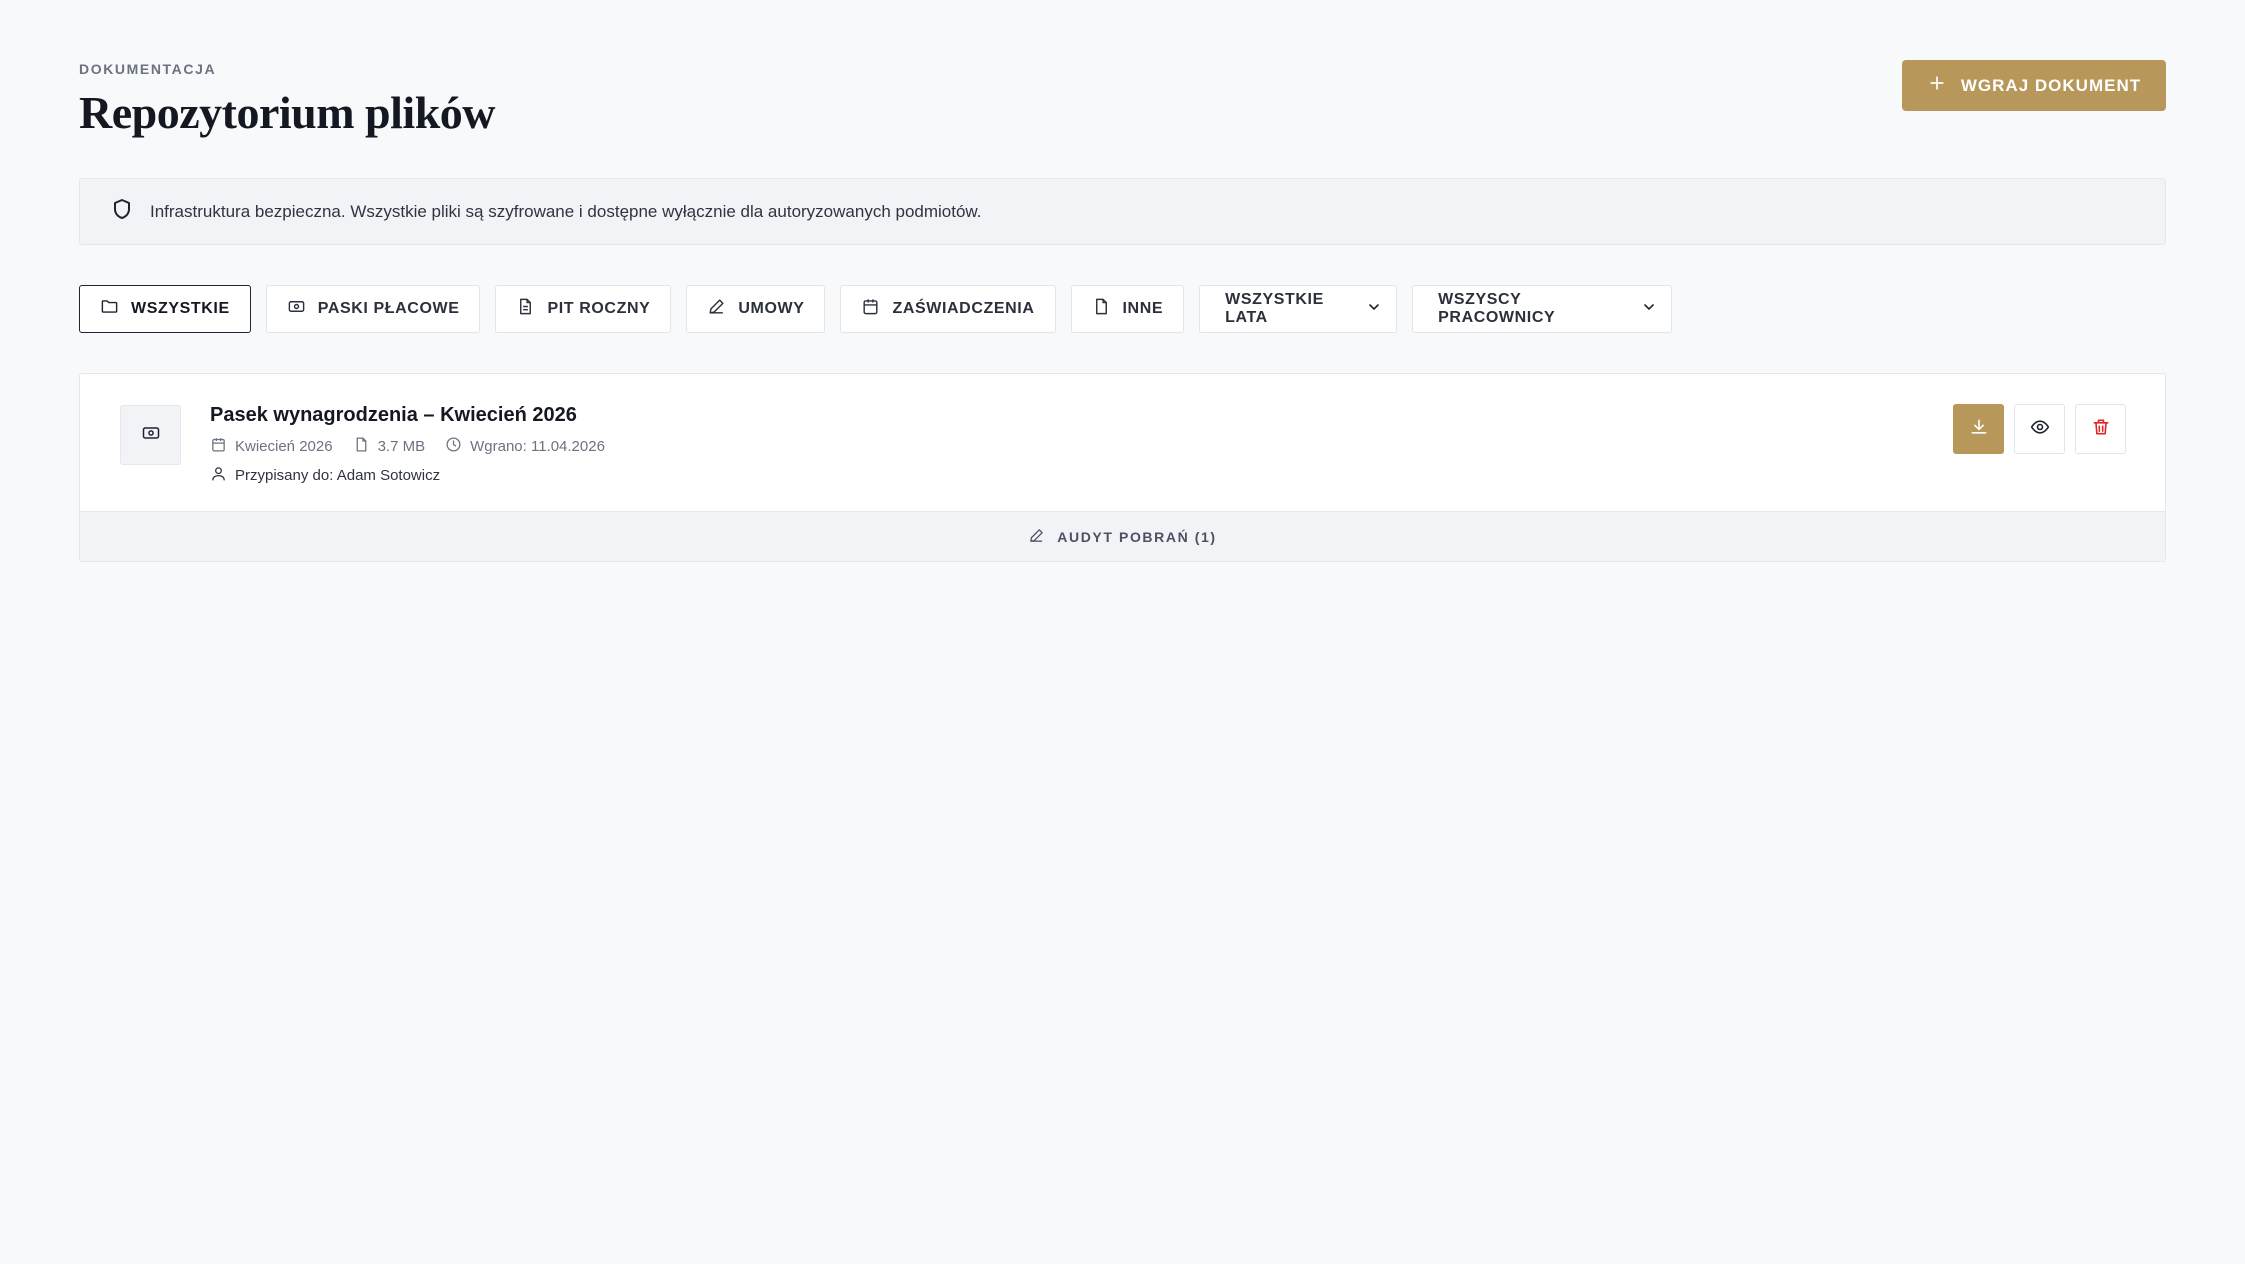 Image resolution: width=2245 pixels, height=1264 pixels. I want to click on user-icon, so click(218, 475).